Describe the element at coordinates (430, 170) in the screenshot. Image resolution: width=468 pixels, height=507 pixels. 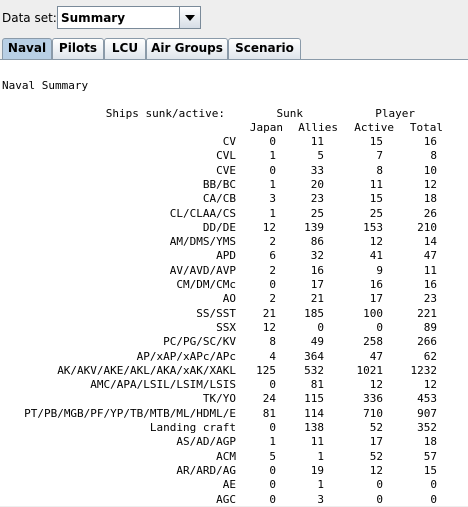
I see `player-total-cell: 10` at that location.